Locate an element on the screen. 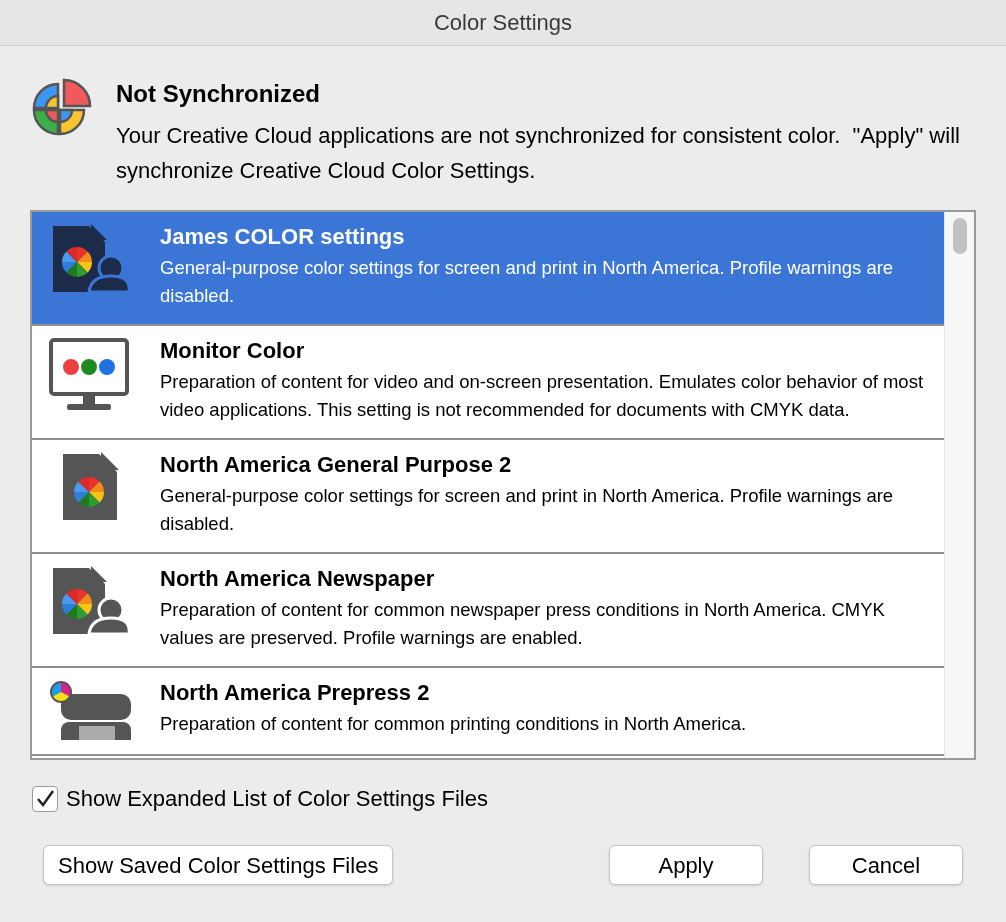 Image resolution: width=1006 pixels, height=922 pixels. printer-icon is located at coordinates (90, 710).